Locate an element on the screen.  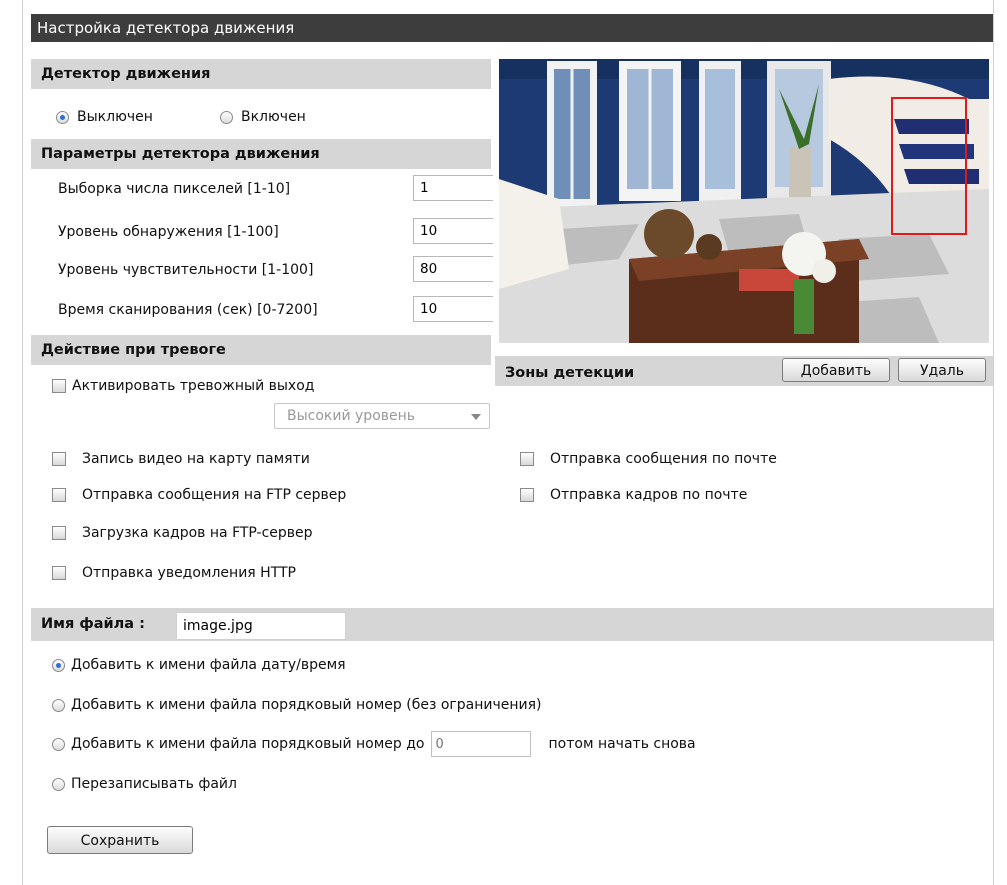
alarm-action-header: Действие при тревоге is located at coordinates (261, 350).